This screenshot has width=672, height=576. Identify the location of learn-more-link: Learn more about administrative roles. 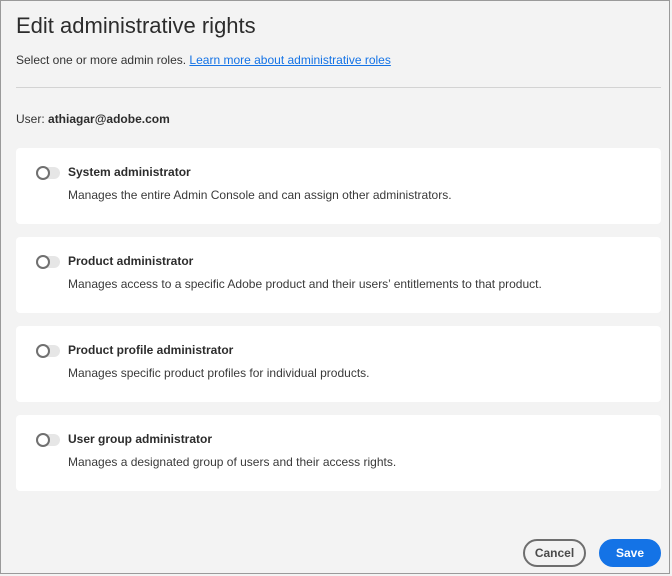
(289, 60).